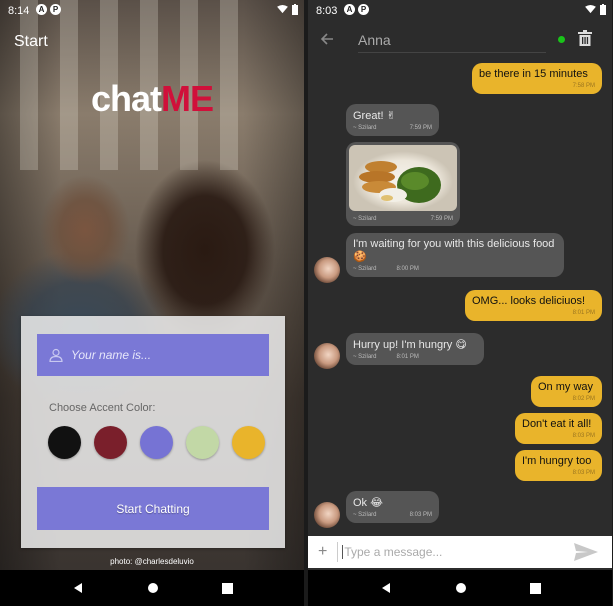 Image resolution: width=613 pixels, height=606 pixels. What do you see at coordinates (407, 269) in the screenshot?
I see `message-time: 8:00 PM` at bounding box center [407, 269].